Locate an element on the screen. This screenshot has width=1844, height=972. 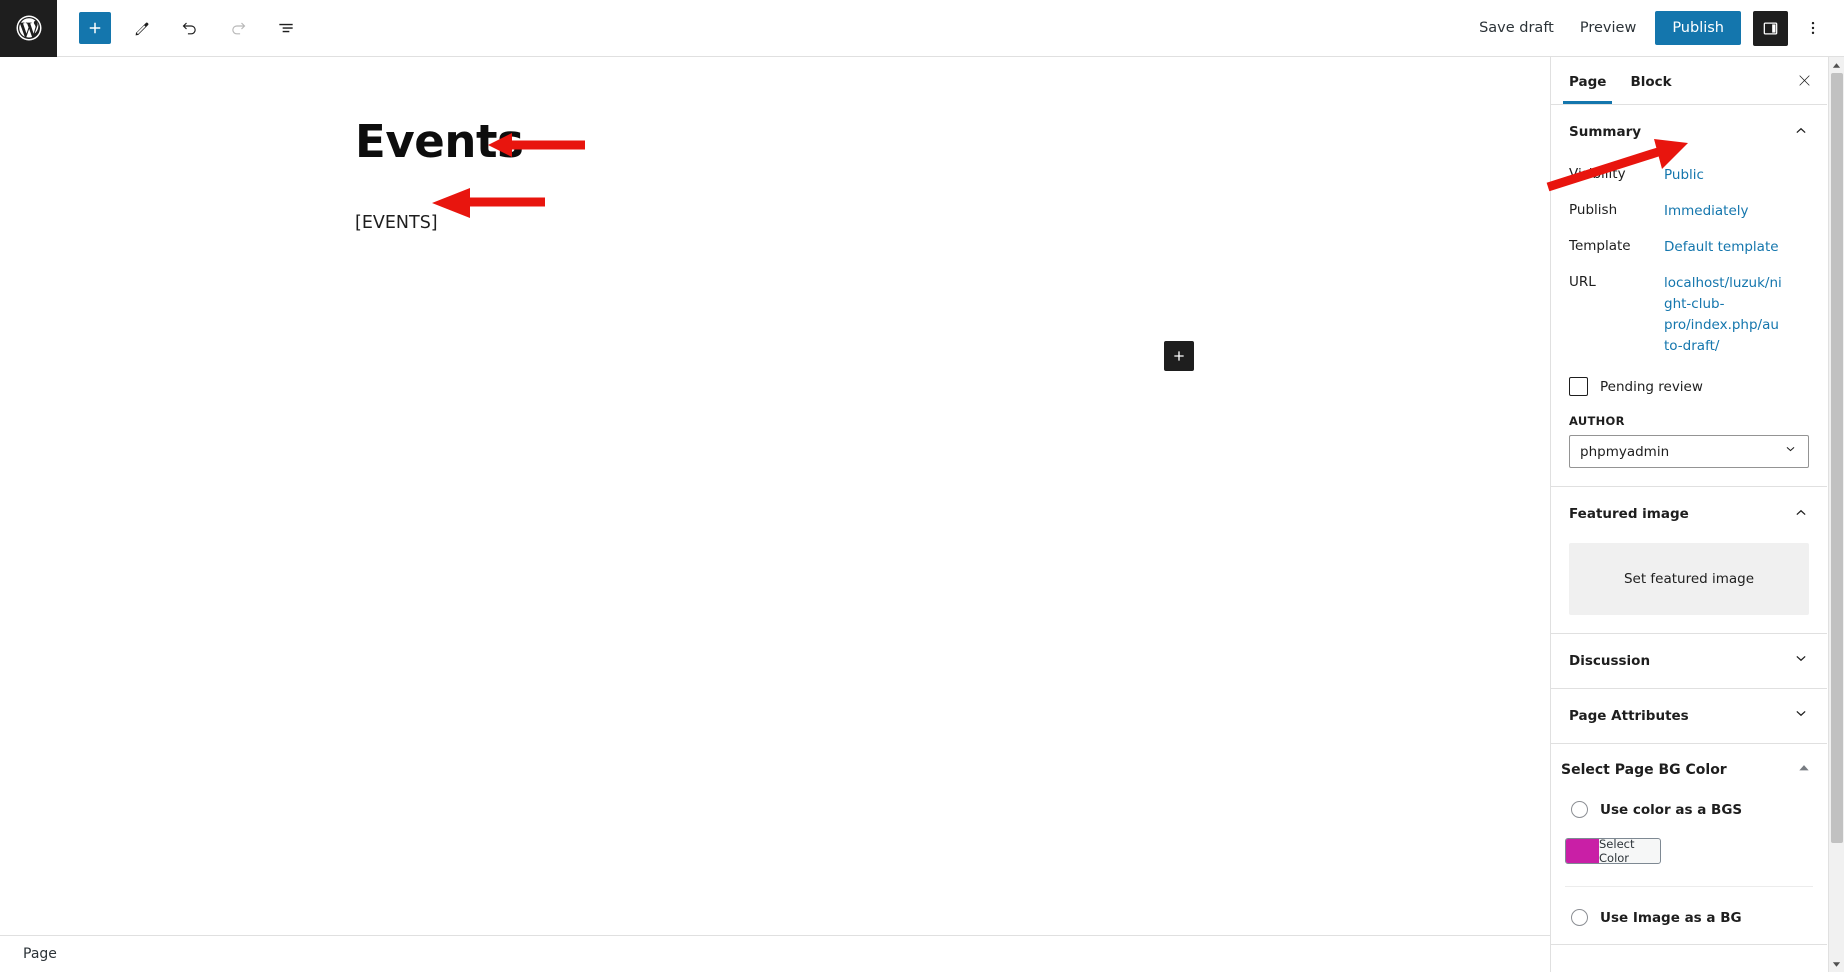
summary-value-publish: Immediately is located at coordinates (1706, 211).